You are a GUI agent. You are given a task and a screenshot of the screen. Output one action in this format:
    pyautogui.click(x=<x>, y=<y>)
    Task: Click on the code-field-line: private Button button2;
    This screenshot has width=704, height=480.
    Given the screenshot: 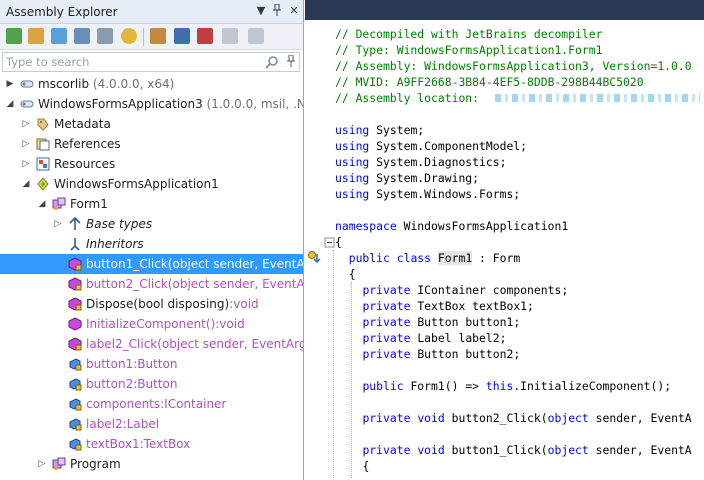 What is the action you would take?
    pyautogui.click(x=441, y=354)
    